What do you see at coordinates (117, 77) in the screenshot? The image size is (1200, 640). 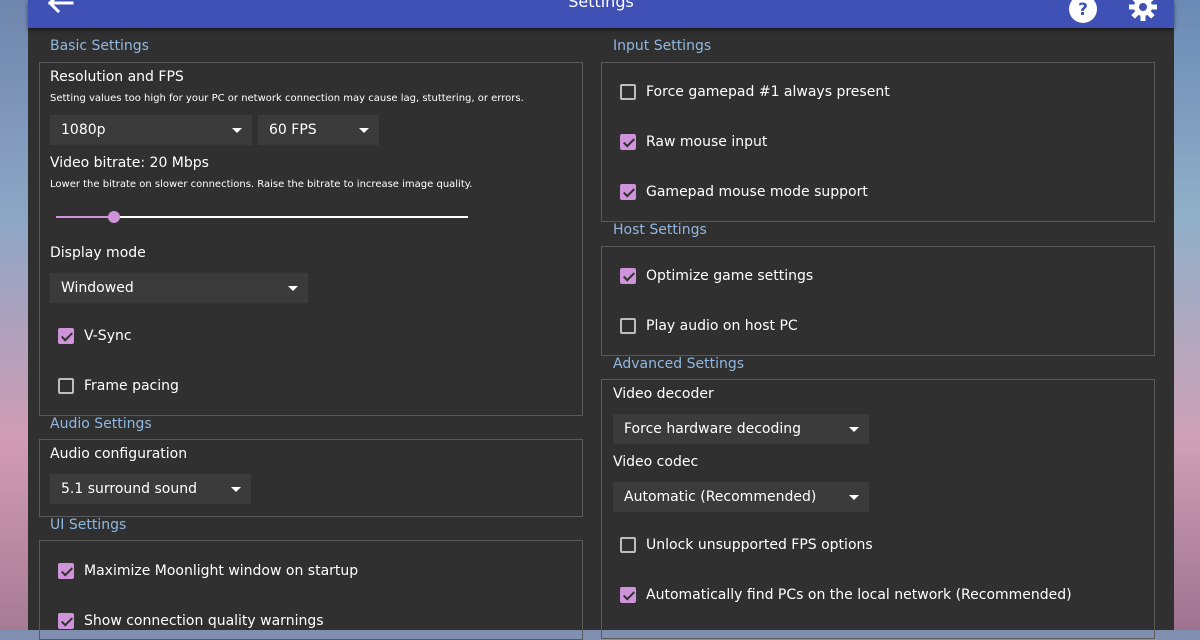 I see `resolution-label: Resolution and FPS` at bounding box center [117, 77].